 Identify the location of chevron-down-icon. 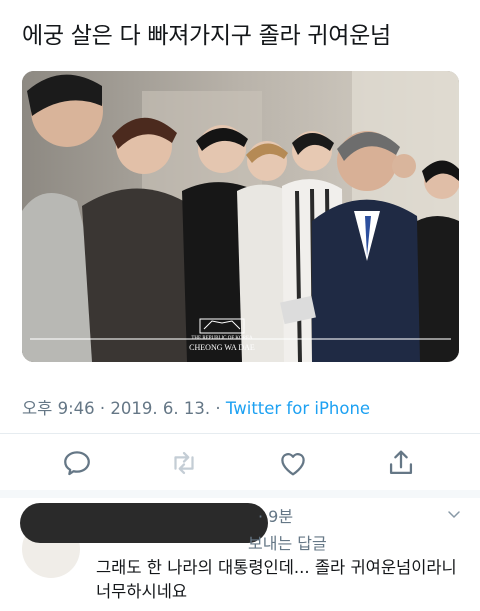
(454, 514).